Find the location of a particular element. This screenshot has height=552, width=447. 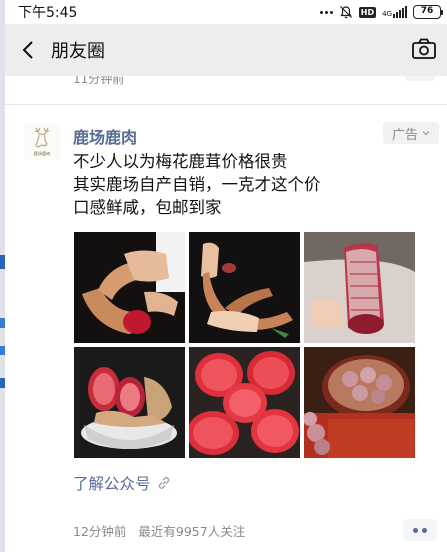

followers-count: 最近有9957人关注 is located at coordinates (192, 531).